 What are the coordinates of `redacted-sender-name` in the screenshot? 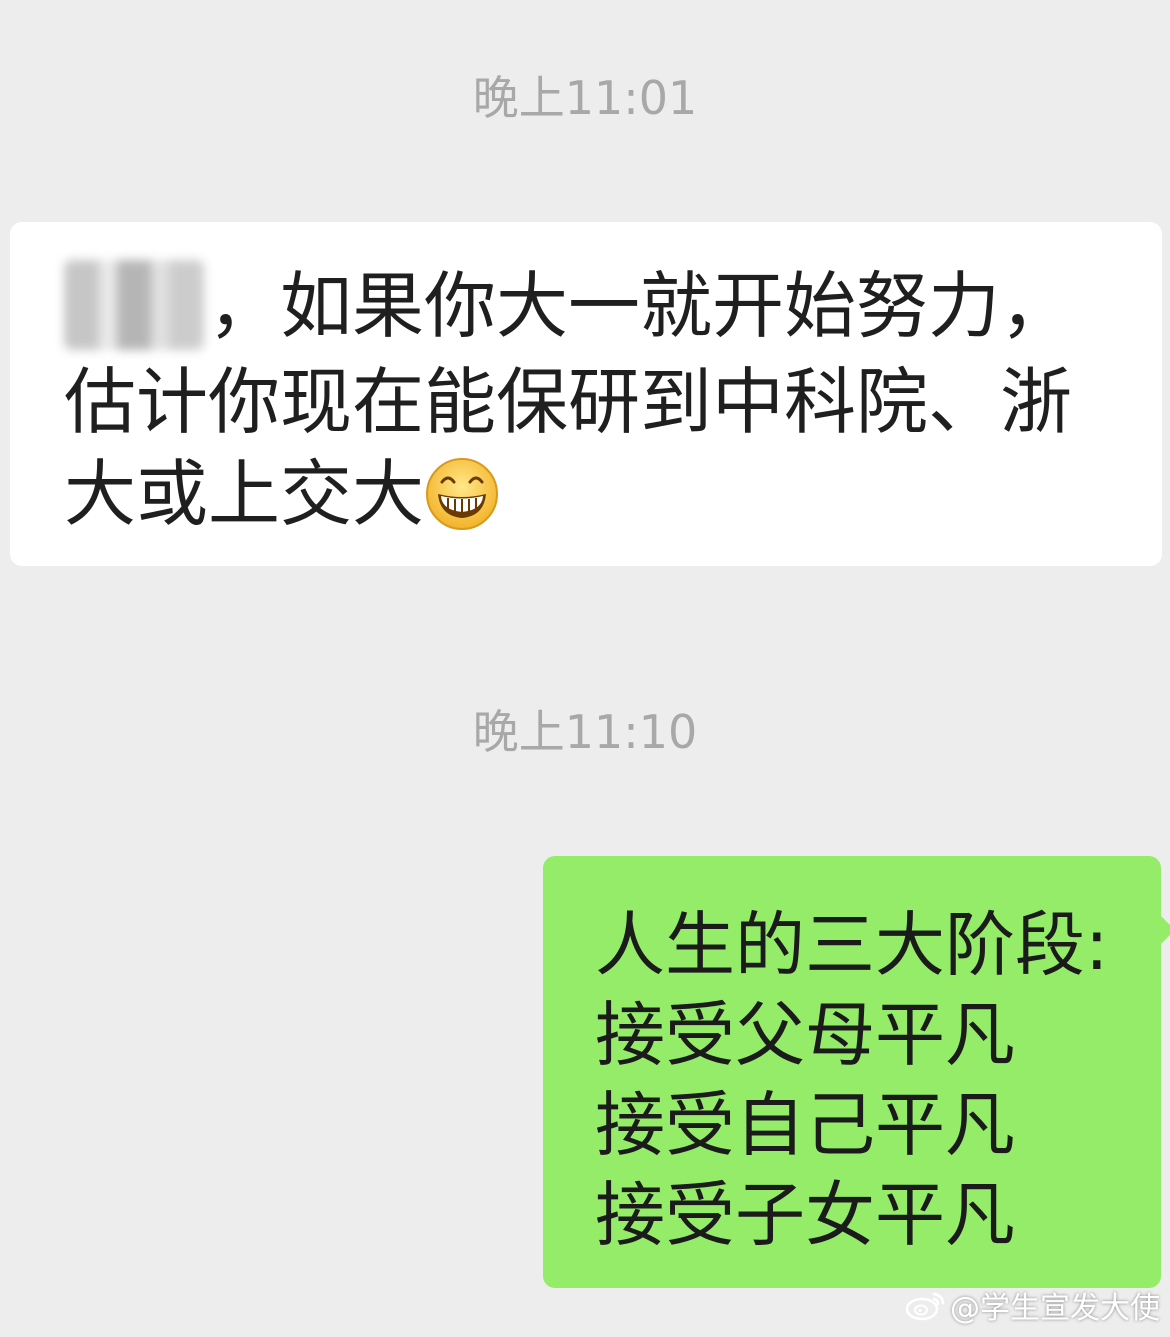 It's located at (134, 305).